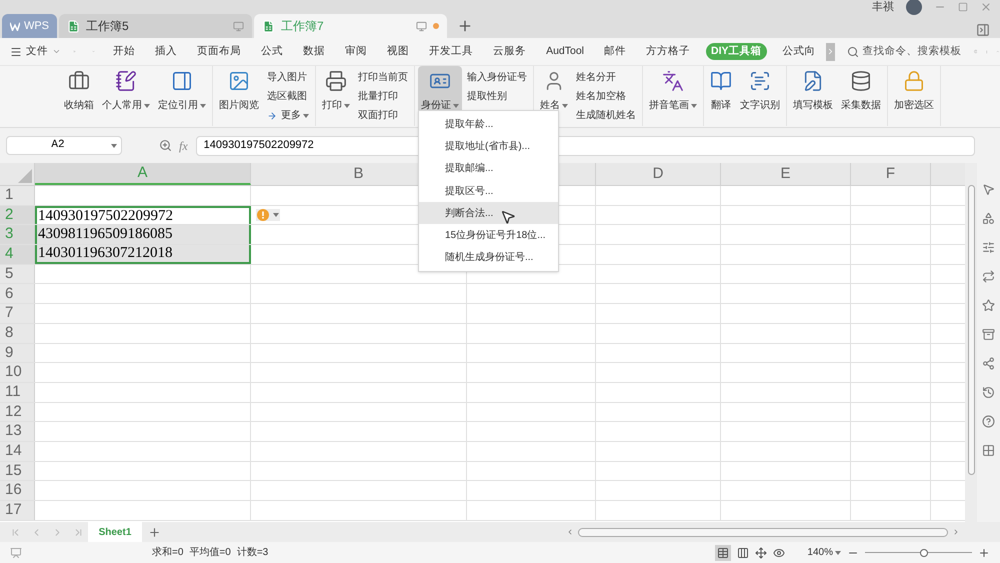 The width and height of the screenshot is (1000, 563). What do you see at coordinates (988, 421) in the screenshot?
I see `help-icon` at bounding box center [988, 421].